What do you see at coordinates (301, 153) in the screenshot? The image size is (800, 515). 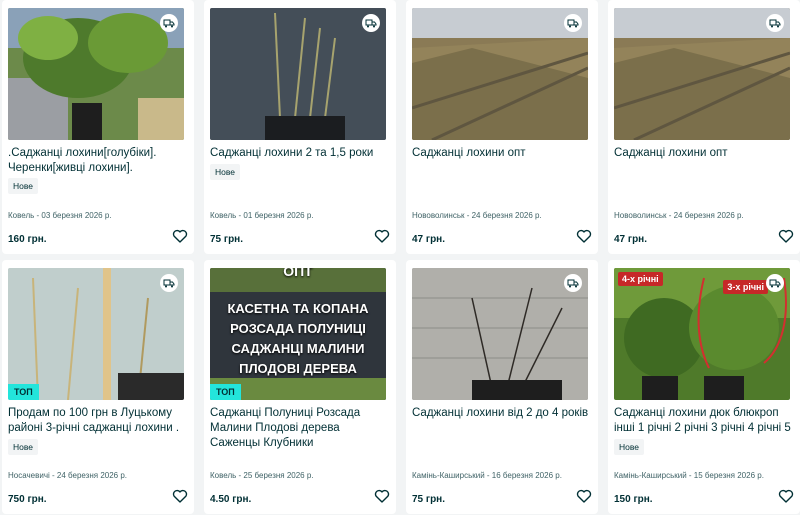 I see `listing-title: Саджанці лохини 2 та 1,5 роки` at bounding box center [301, 153].